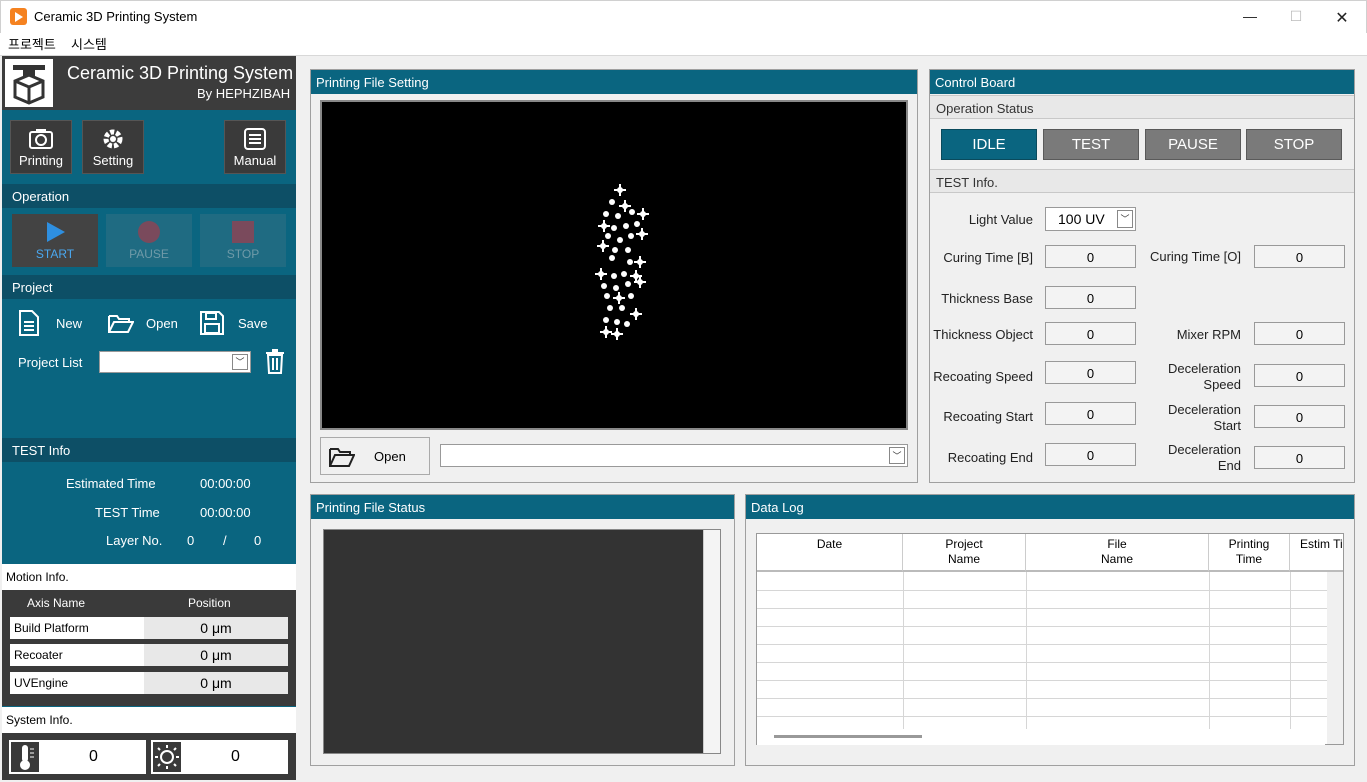 This screenshot has height=782, width=1367. I want to click on recoating-start-field: 0, so click(1090, 413).